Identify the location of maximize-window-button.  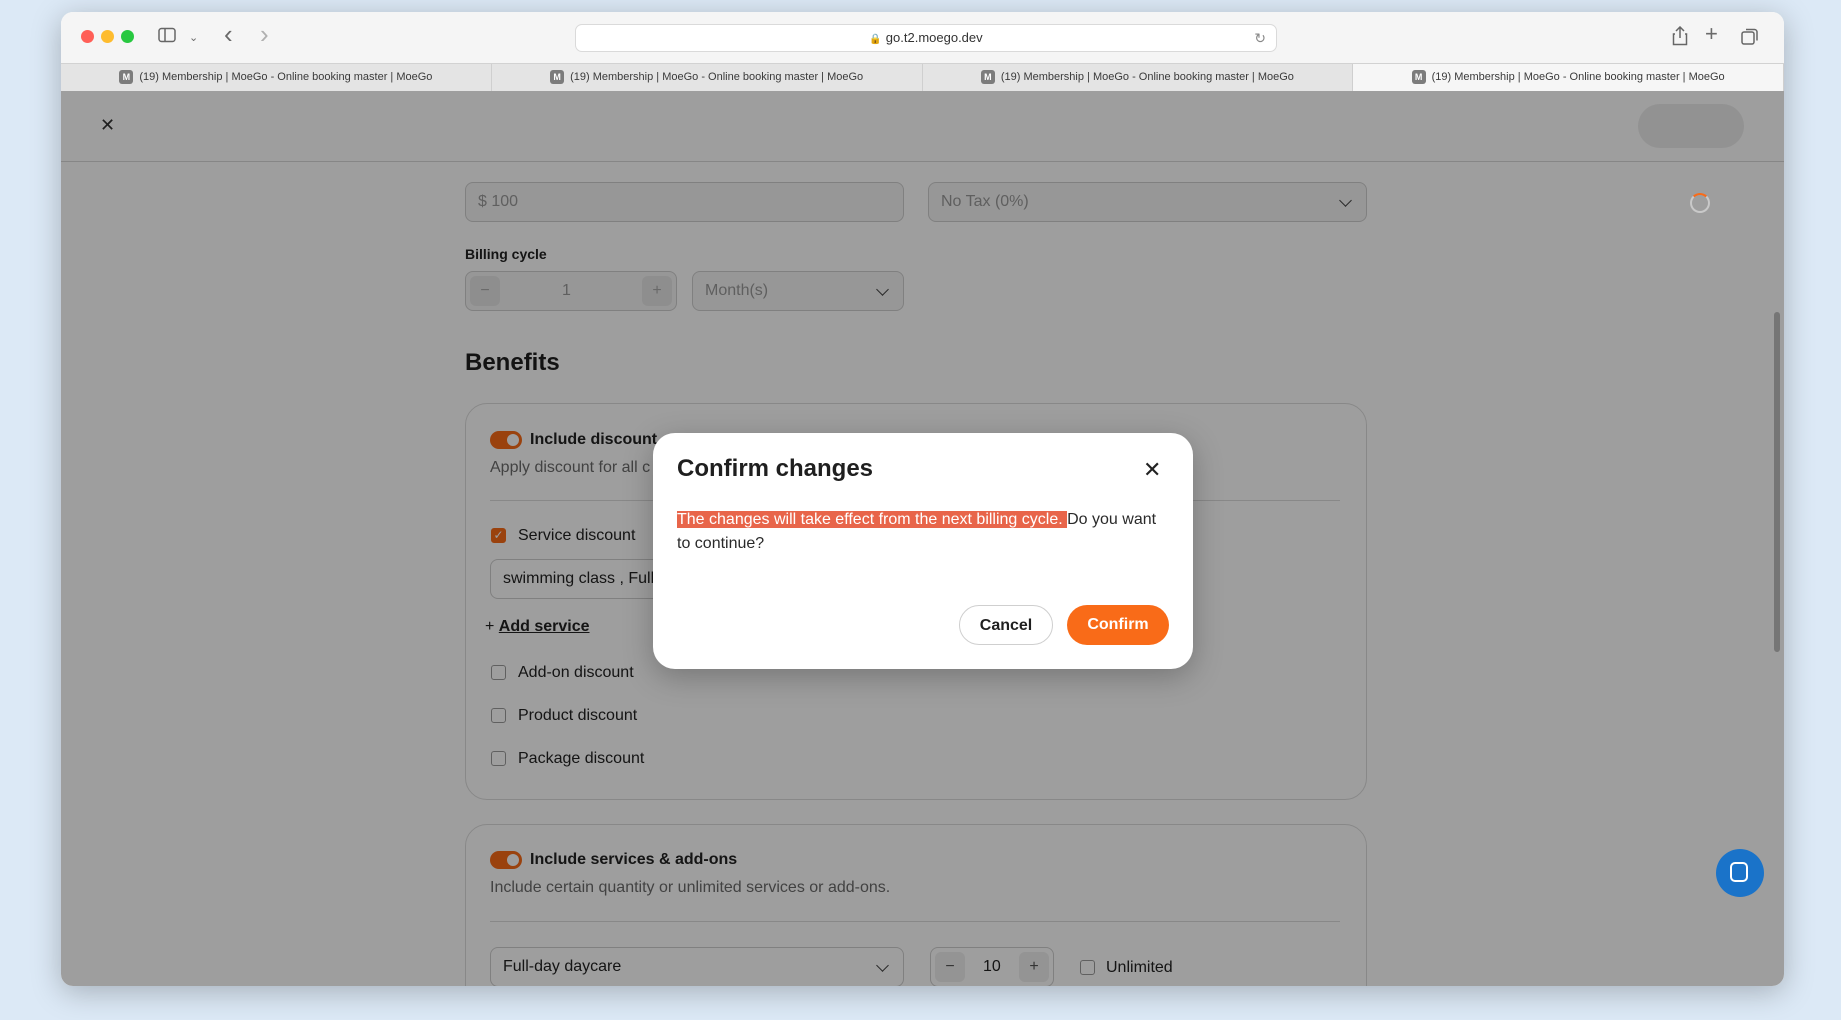
(127, 36).